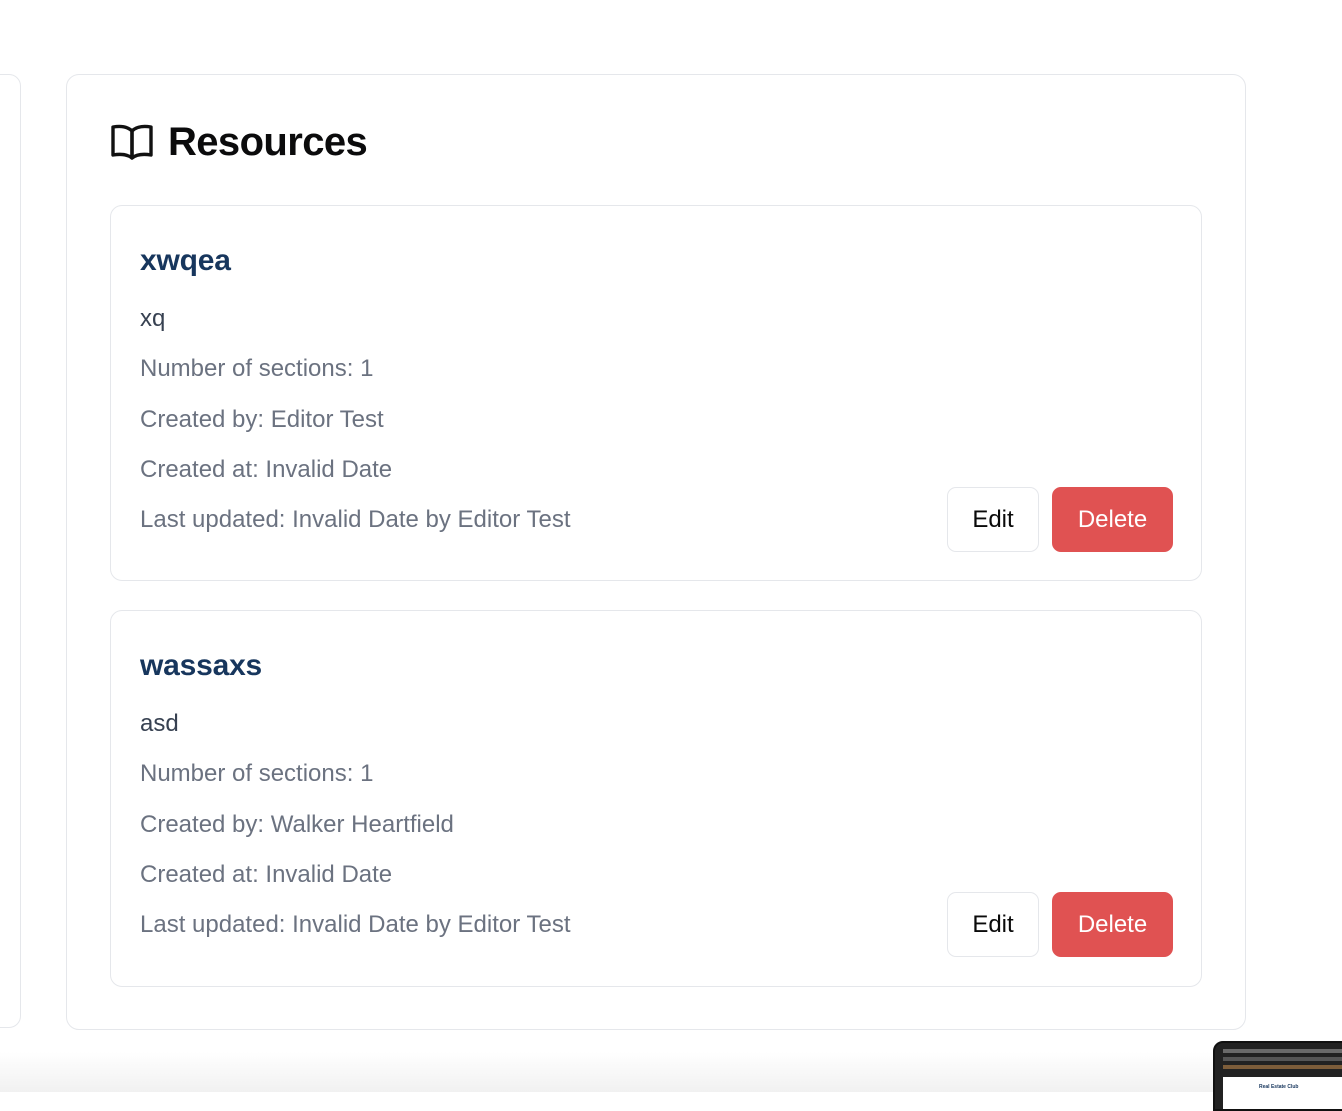  What do you see at coordinates (1279, 1087) in the screenshot?
I see `thumbnail-title: Real Estate Club` at bounding box center [1279, 1087].